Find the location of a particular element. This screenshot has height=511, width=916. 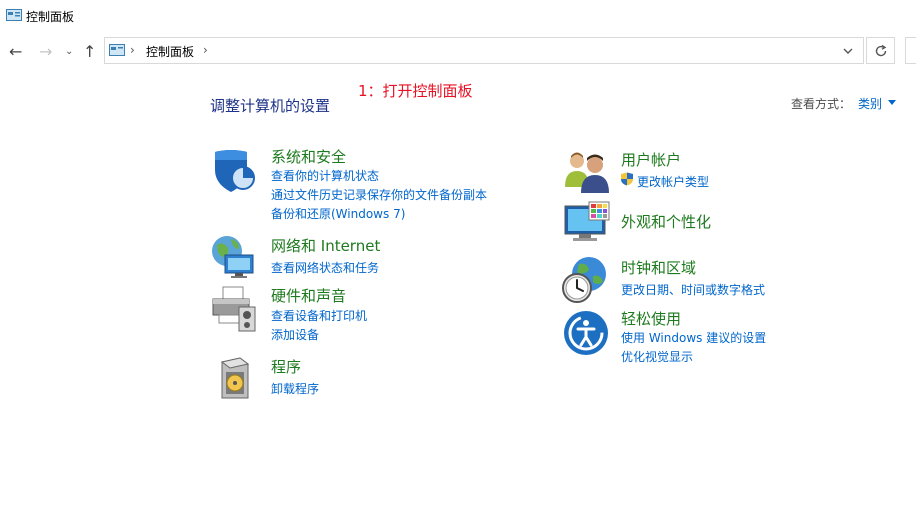

link-devices-printers: 查看设备和打印机 is located at coordinates (319, 315).